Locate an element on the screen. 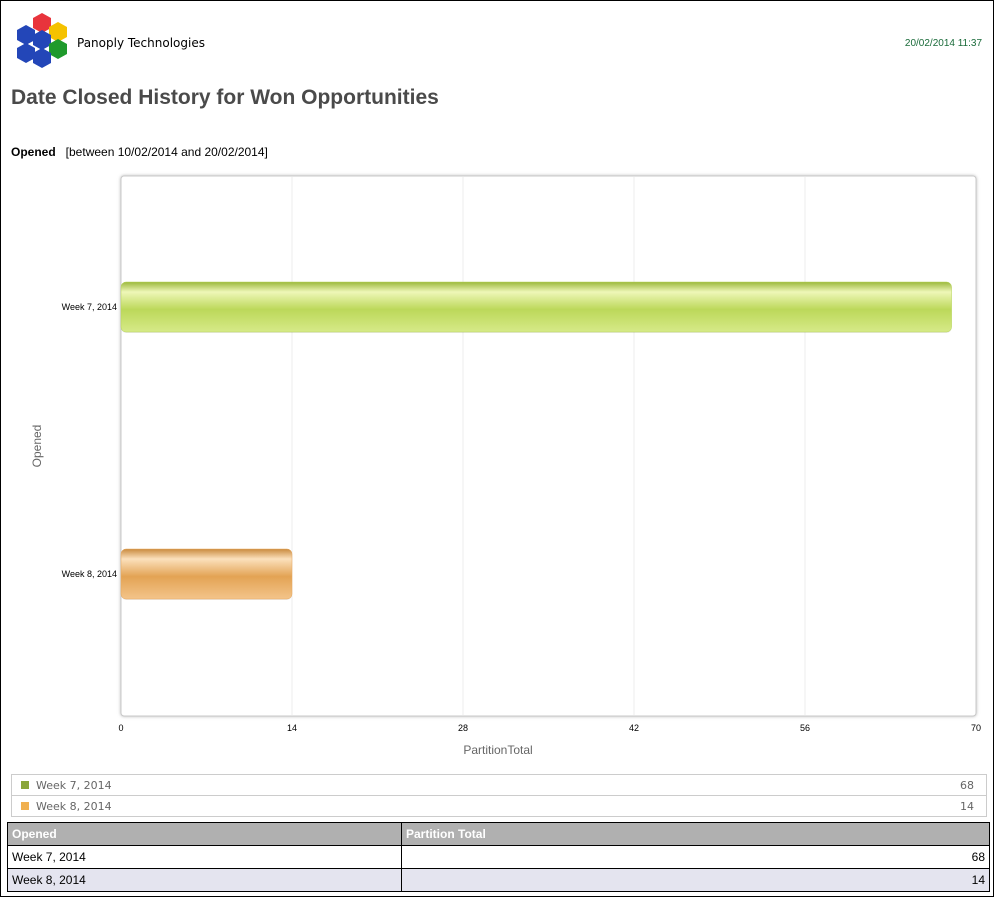 This screenshot has width=994, height=897. table-header-row: Opened Partition Total is located at coordinates (498, 834).